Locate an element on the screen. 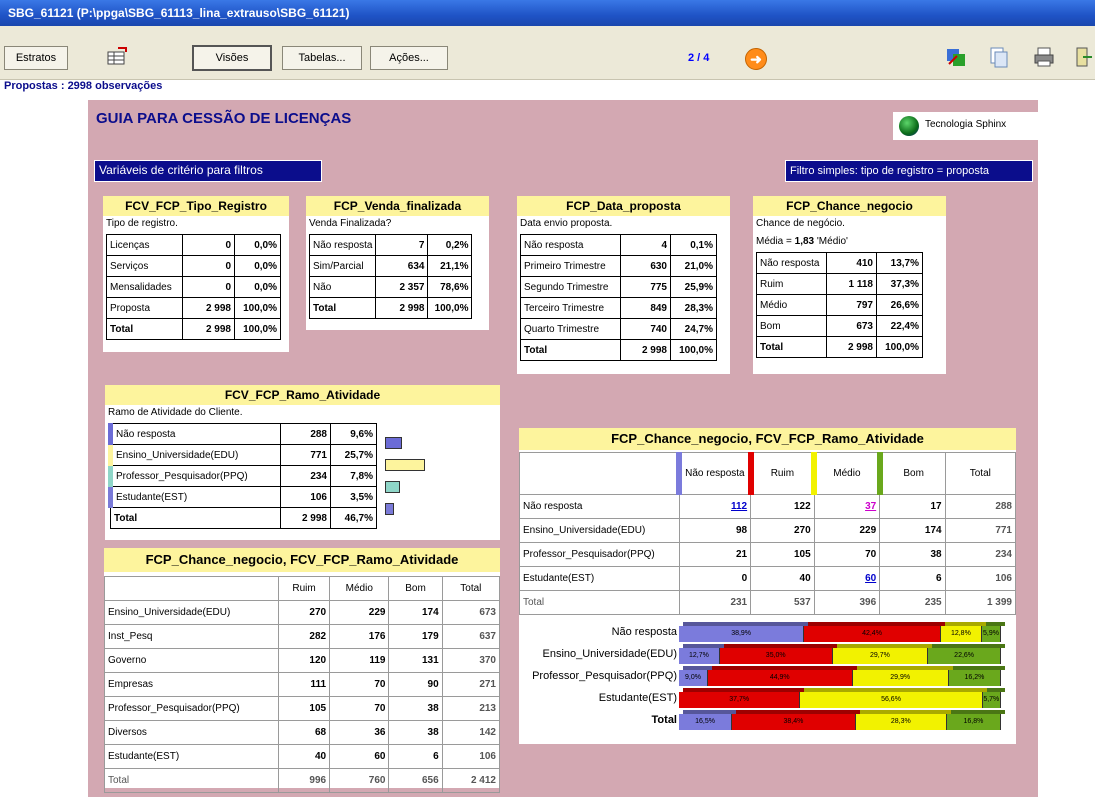 Image resolution: width=1095 pixels, height=797 pixels. cell-value: 37 is located at coordinates (870, 506).